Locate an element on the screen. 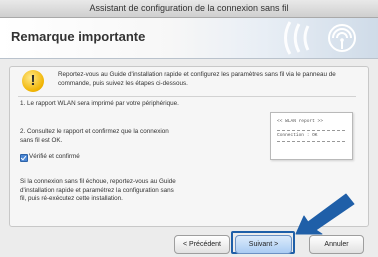 The width and height of the screenshot is (378, 257). divider is located at coordinates (187, 96).